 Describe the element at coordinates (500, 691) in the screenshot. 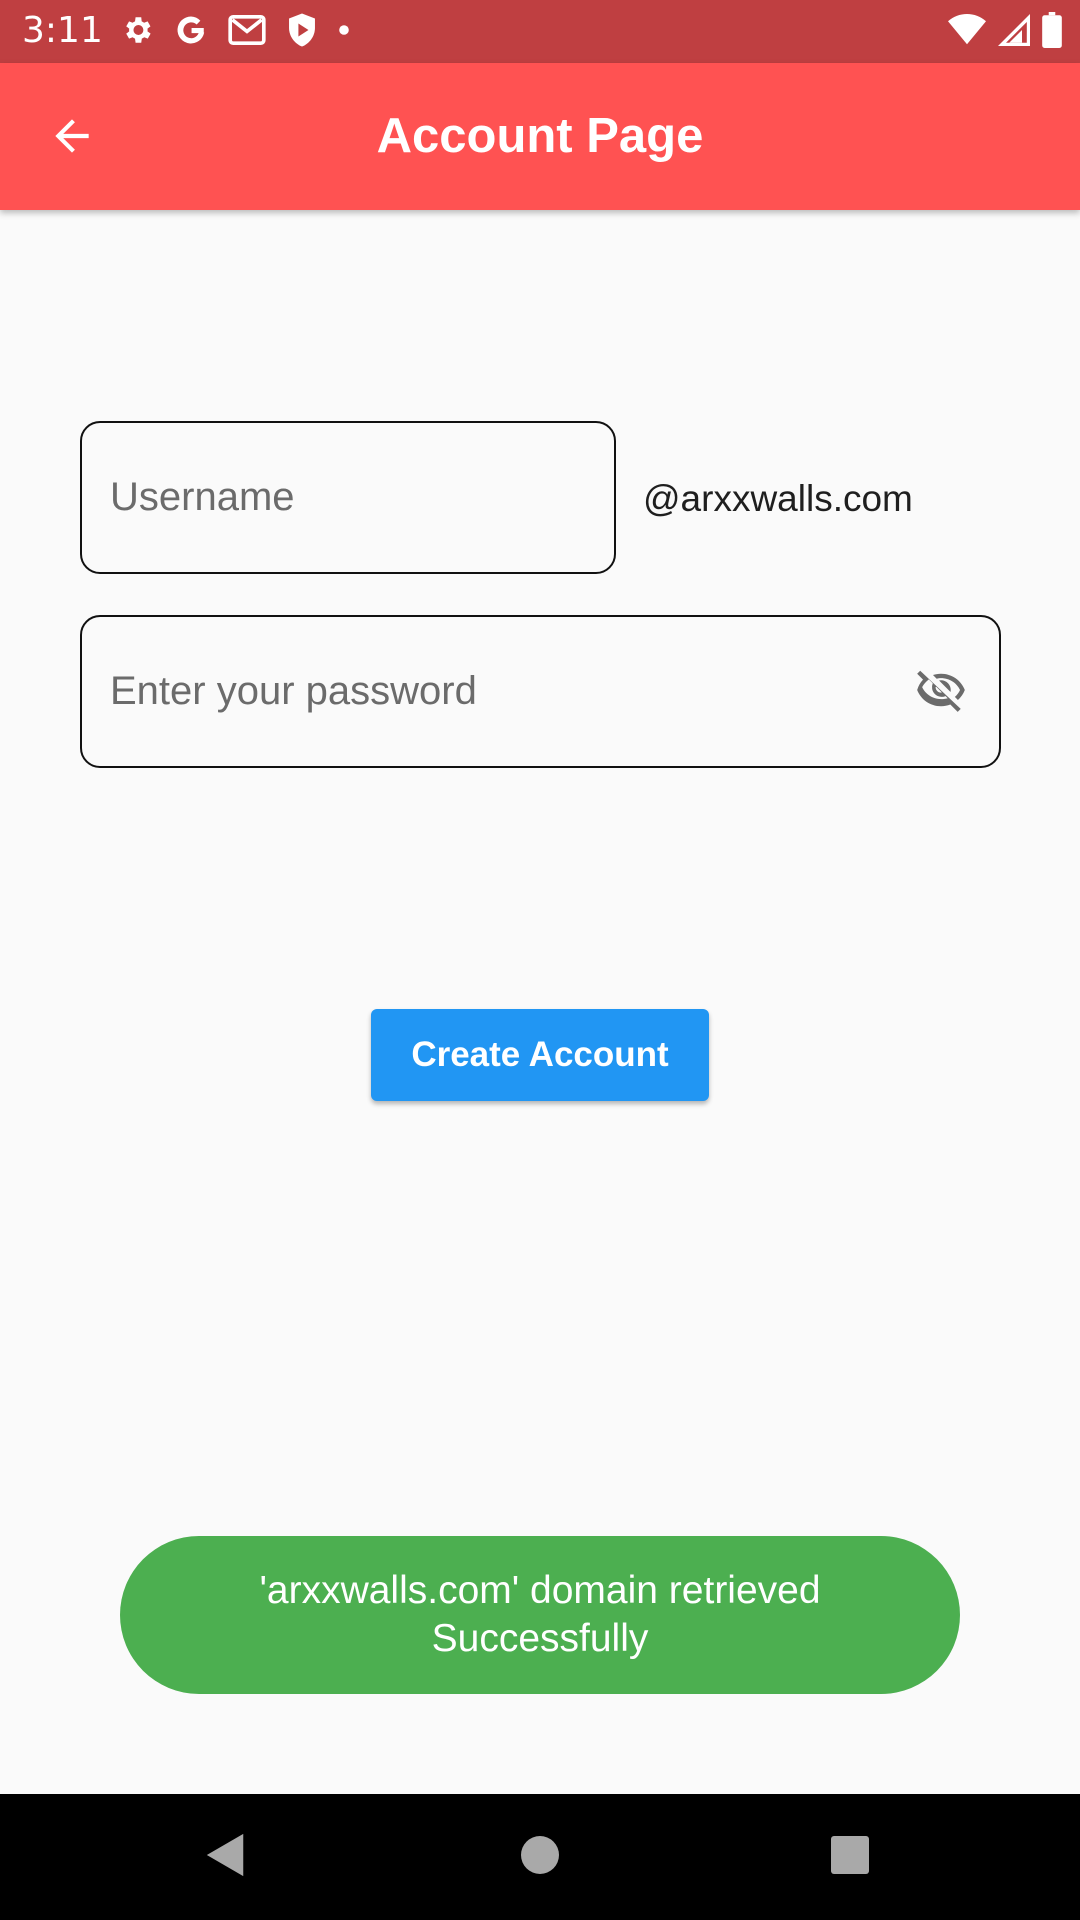

I see `password-input` at that location.